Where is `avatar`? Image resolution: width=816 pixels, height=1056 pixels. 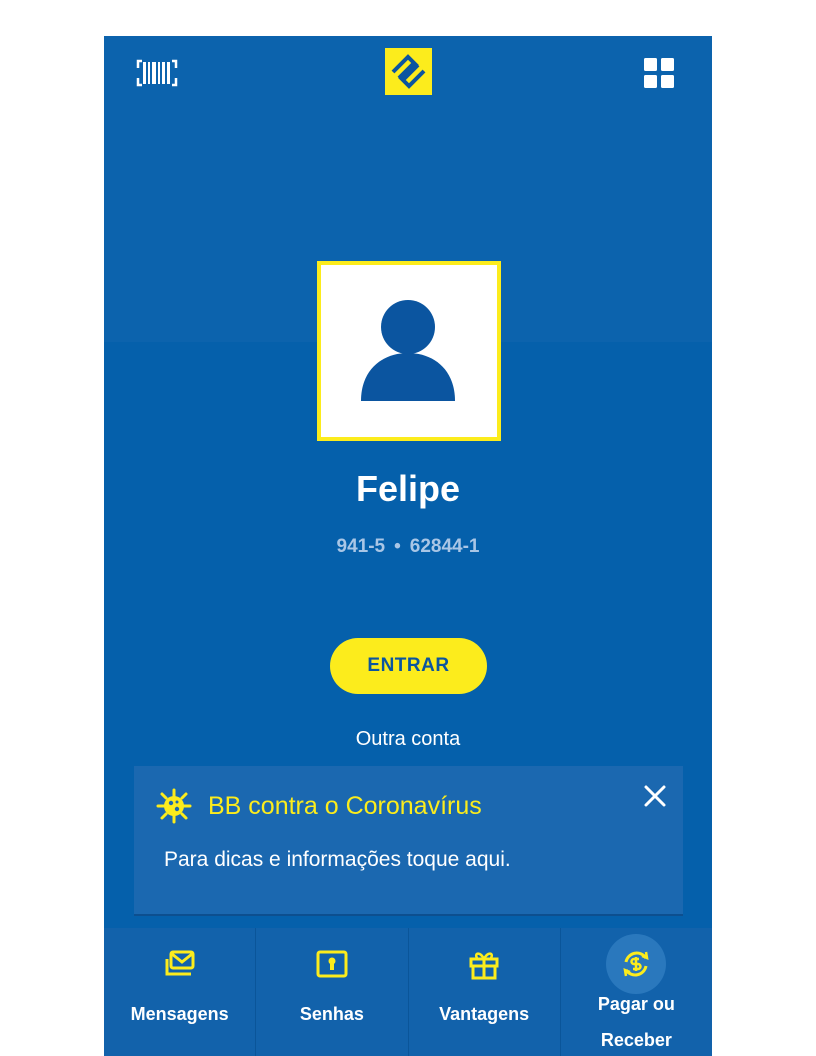
avatar is located at coordinates (409, 351).